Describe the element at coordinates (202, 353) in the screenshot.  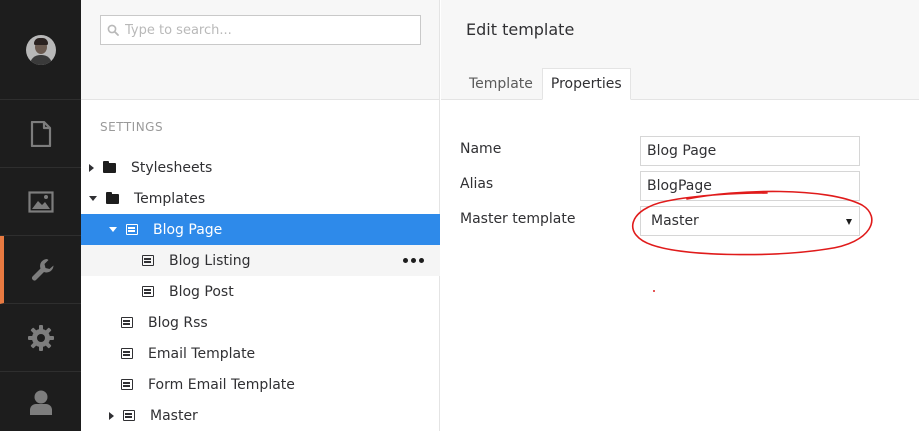
I see `tree-item-label: Email Template` at that location.